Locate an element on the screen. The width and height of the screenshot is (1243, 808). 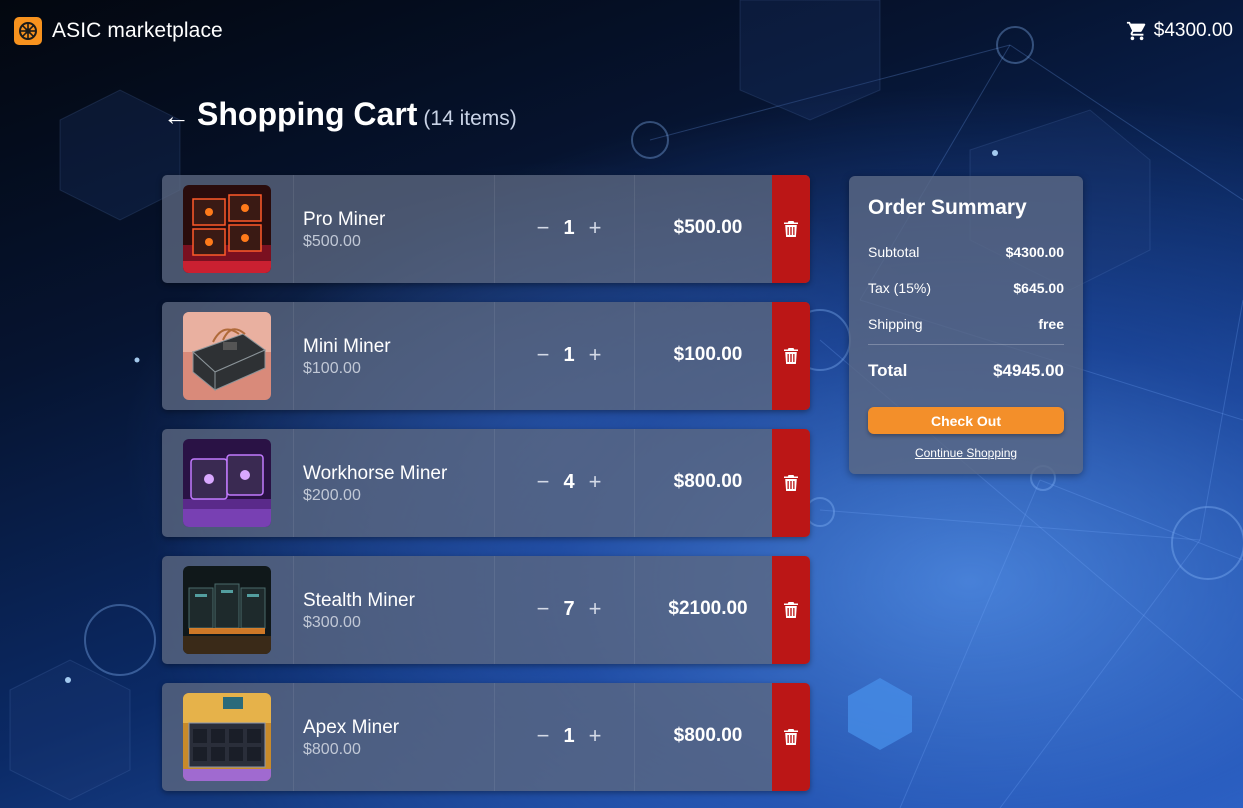
quantity-value: 4 is located at coordinates (569, 481).